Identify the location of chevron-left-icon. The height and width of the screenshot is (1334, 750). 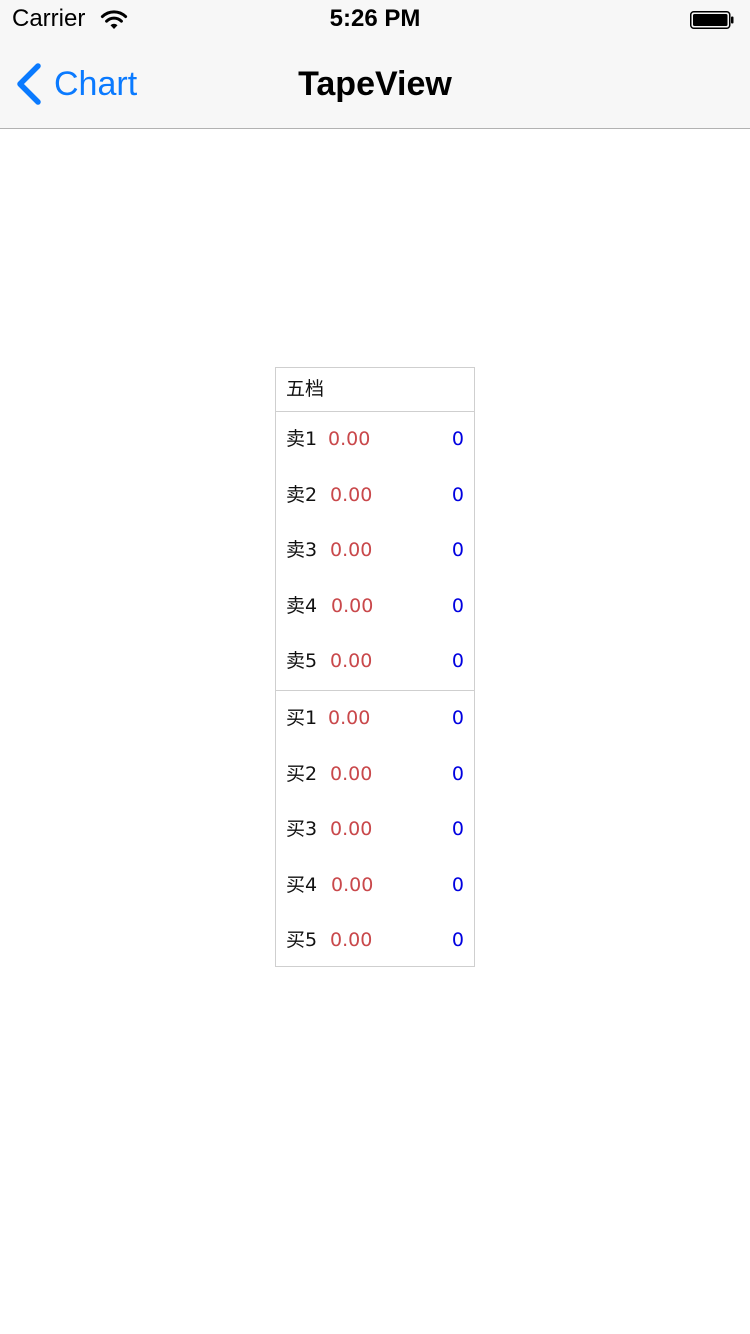
(29, 84).